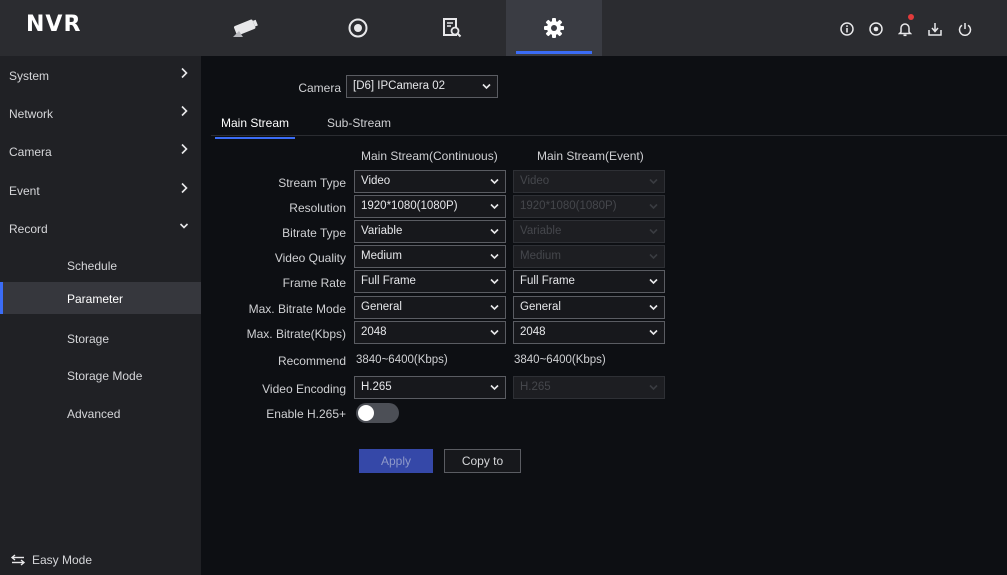 The width and height of the screenshot is (1007, 575). I want to click on resolution-event-value: 1920*1080(1080P), so click(568, 206).